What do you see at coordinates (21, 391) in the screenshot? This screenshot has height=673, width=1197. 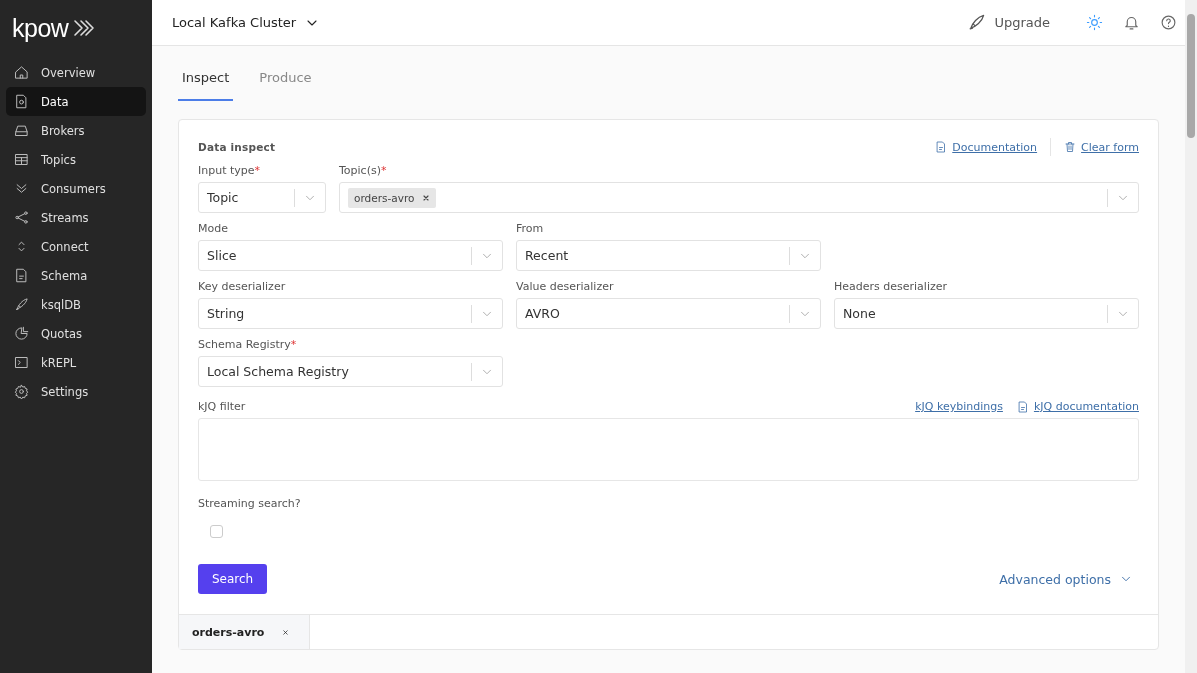 I see `settings-icon` at bounding box center [21, 391].